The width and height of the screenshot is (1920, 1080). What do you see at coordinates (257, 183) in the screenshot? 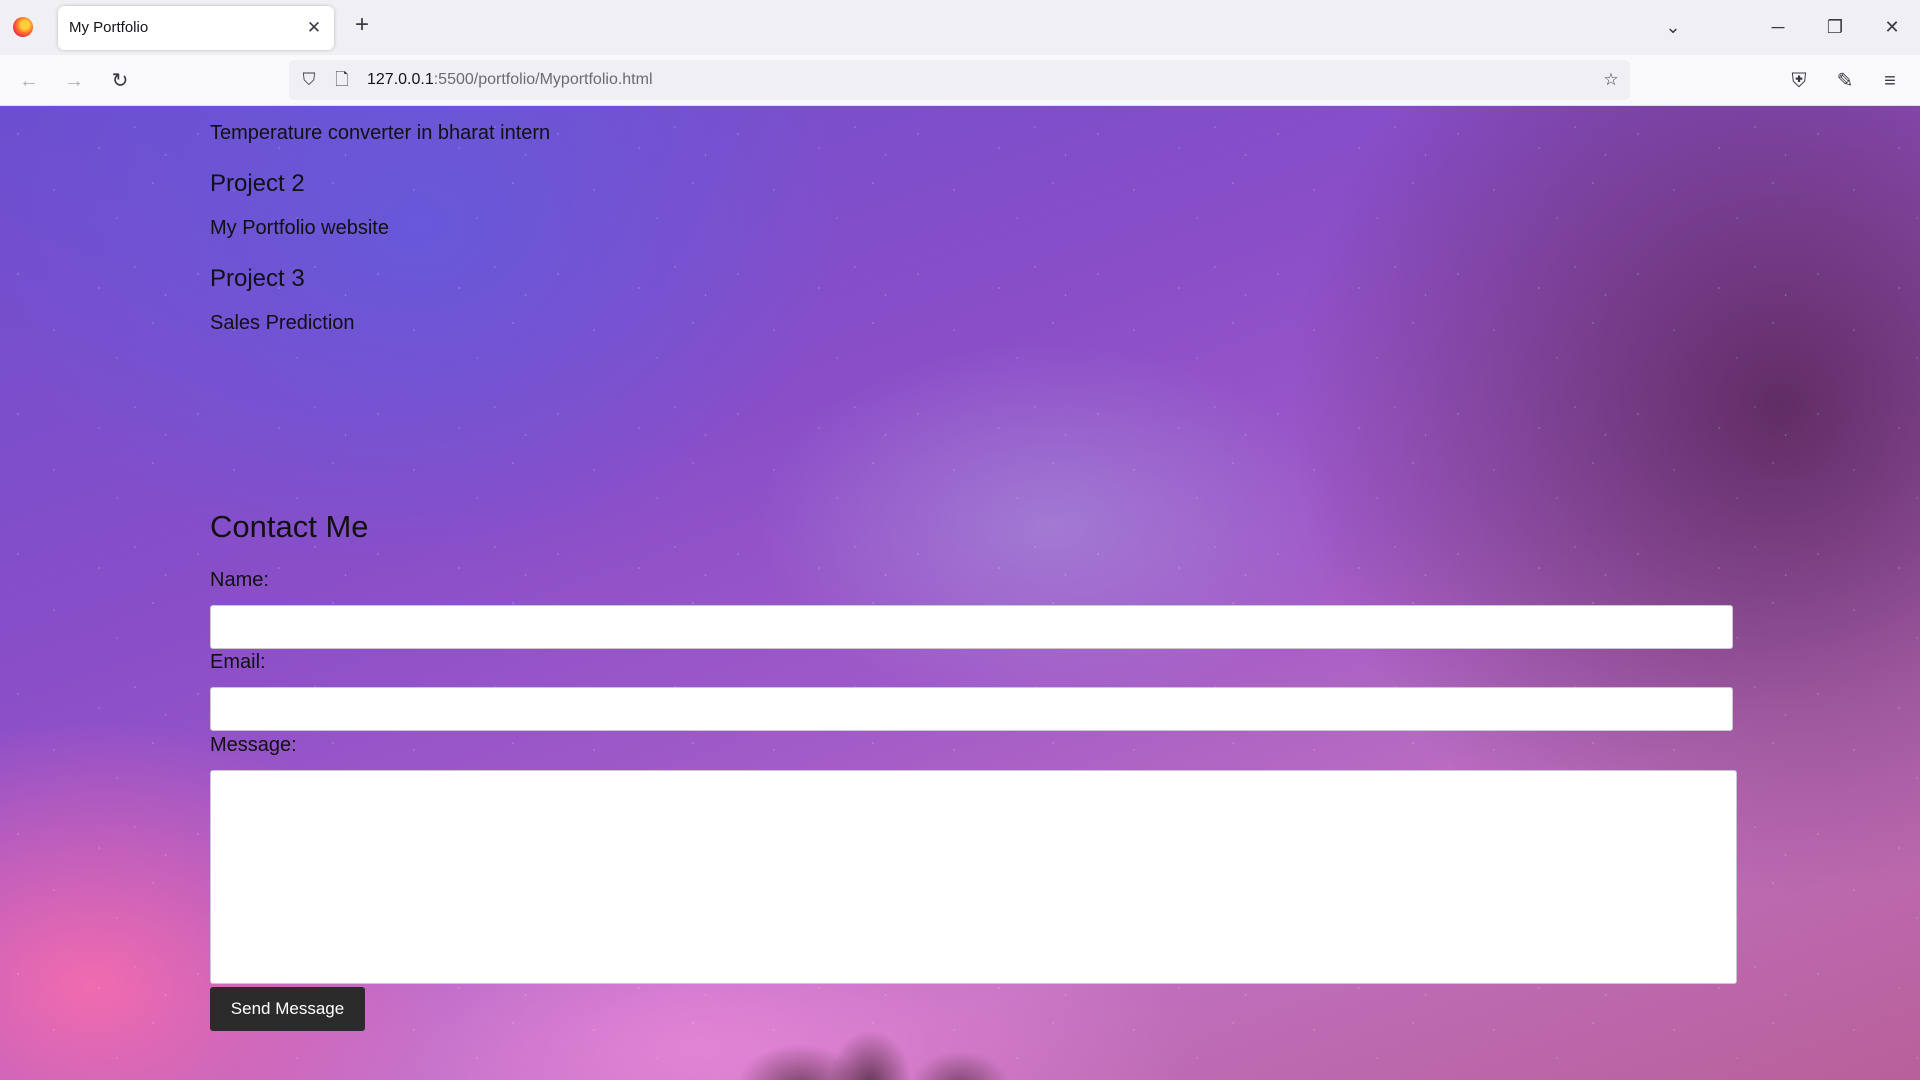
I see `project-2-title: Project 2` at bounding box center [257, 183].